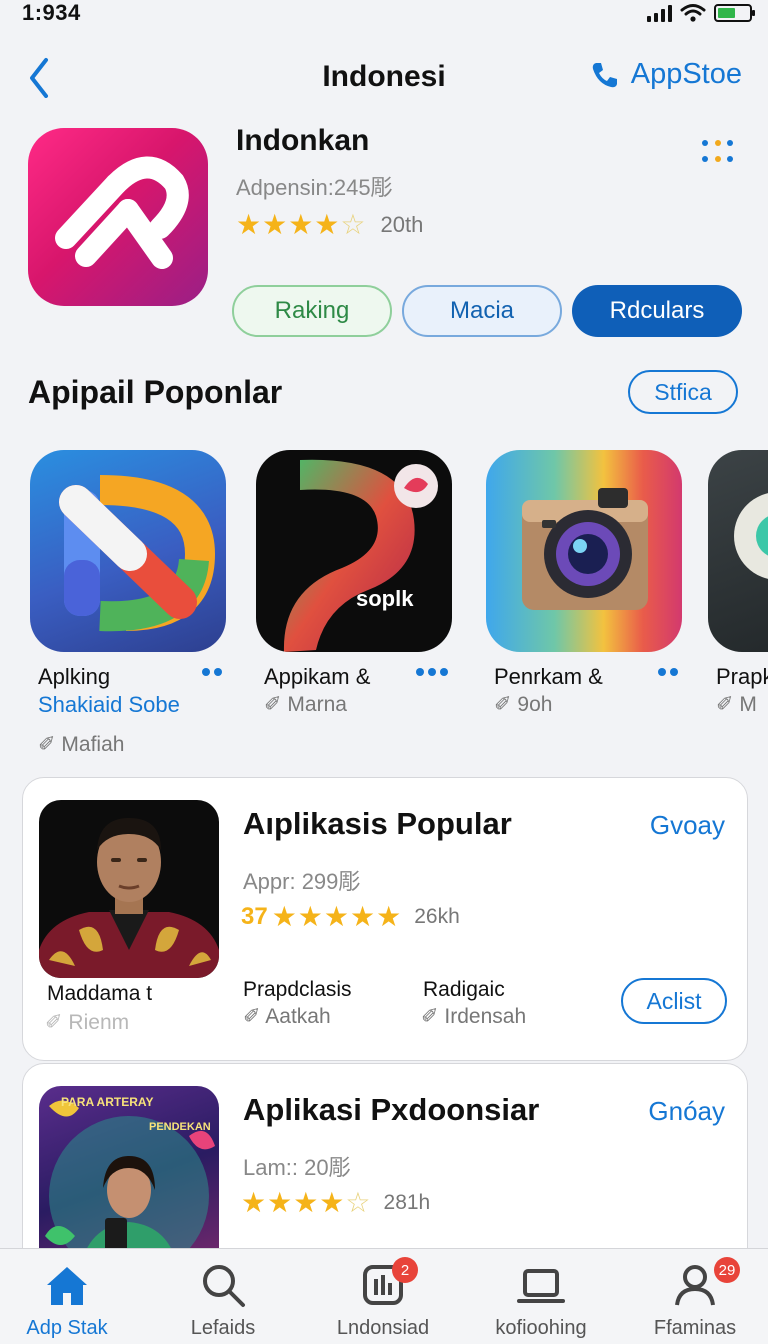 This screenshot has width=768, height=1344. What do you see at coordinates (305, 704) in the screenshot?
I see `app-tile-meta: ✐ Marna` at bounding box center [305, 704].